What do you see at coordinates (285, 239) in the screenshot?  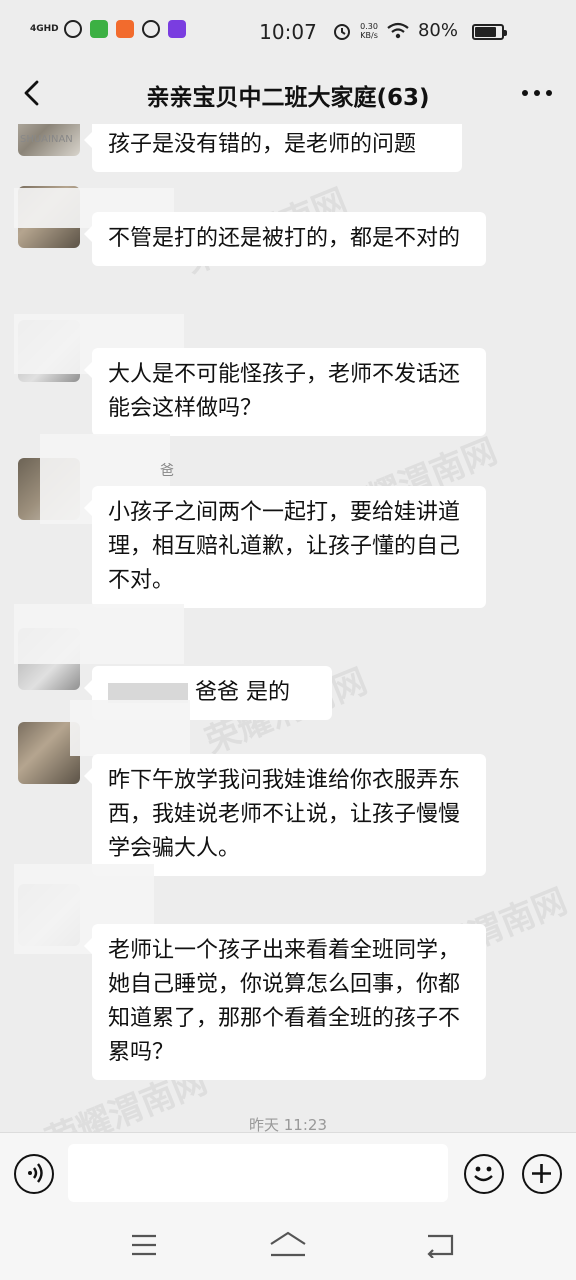 I see `message-bubble: 不管是打的还是被打的，都是不对的` at bounding box center [285, 239].